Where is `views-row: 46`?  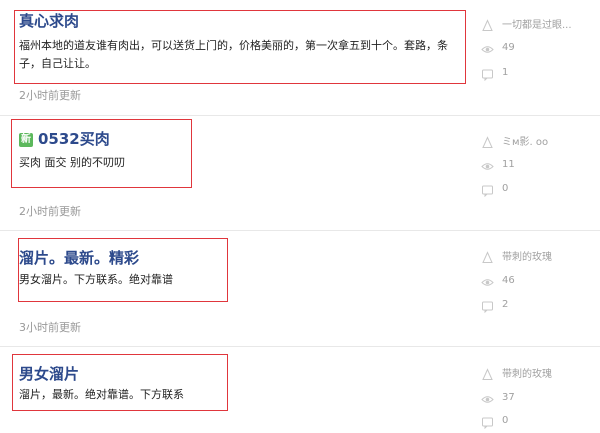
views-row: 46 is located at coordinates (498, 280).